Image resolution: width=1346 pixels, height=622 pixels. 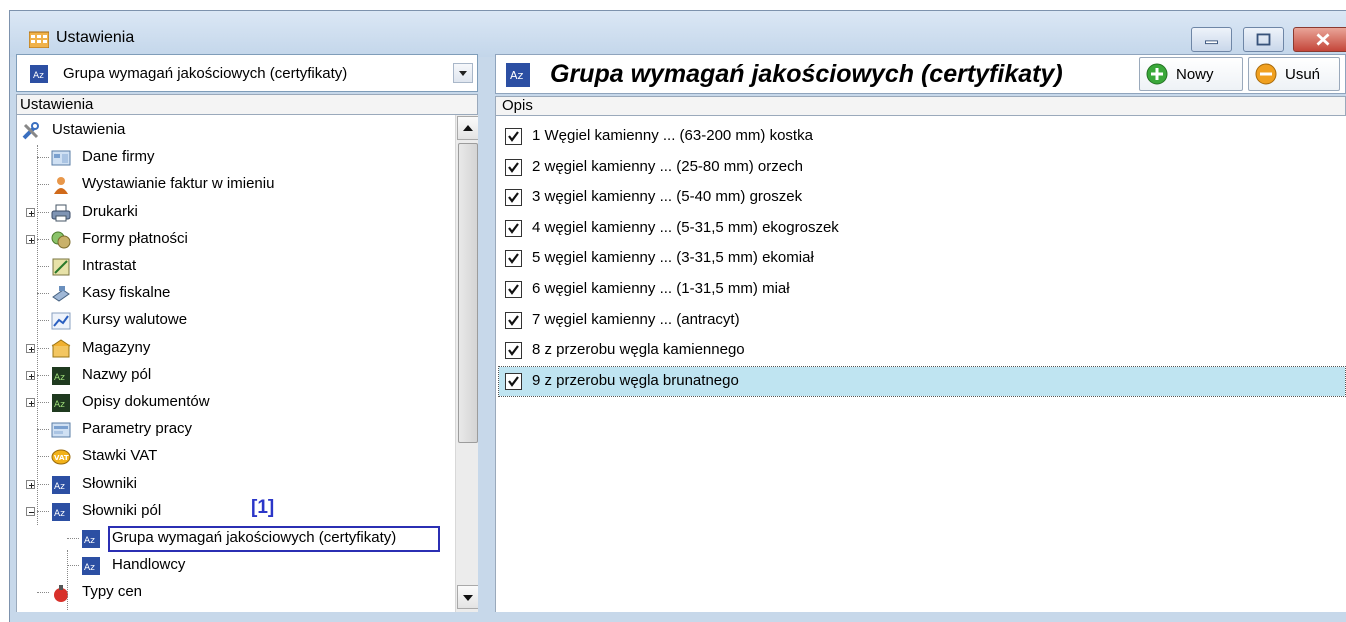 What do you see at coordinates (922, 289) in the screenshot?
I see `list-item: 6 węgiel kamienny ... (1-31,5 mm) miał` at bounding box center [922, 289].